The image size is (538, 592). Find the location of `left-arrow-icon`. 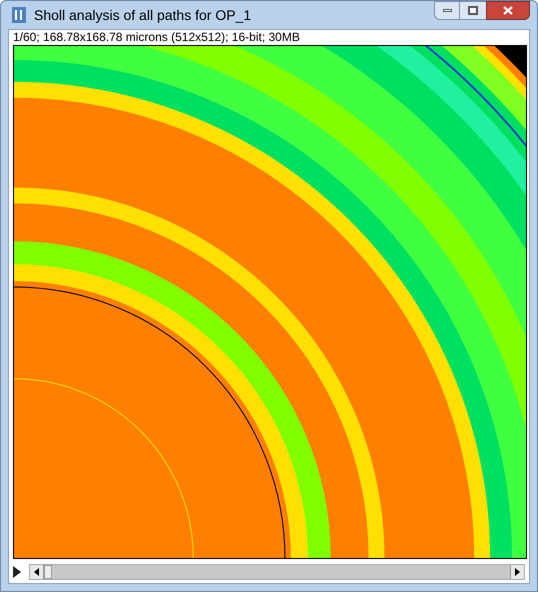

left-arrow-icon is located at coordinates (36, 572).